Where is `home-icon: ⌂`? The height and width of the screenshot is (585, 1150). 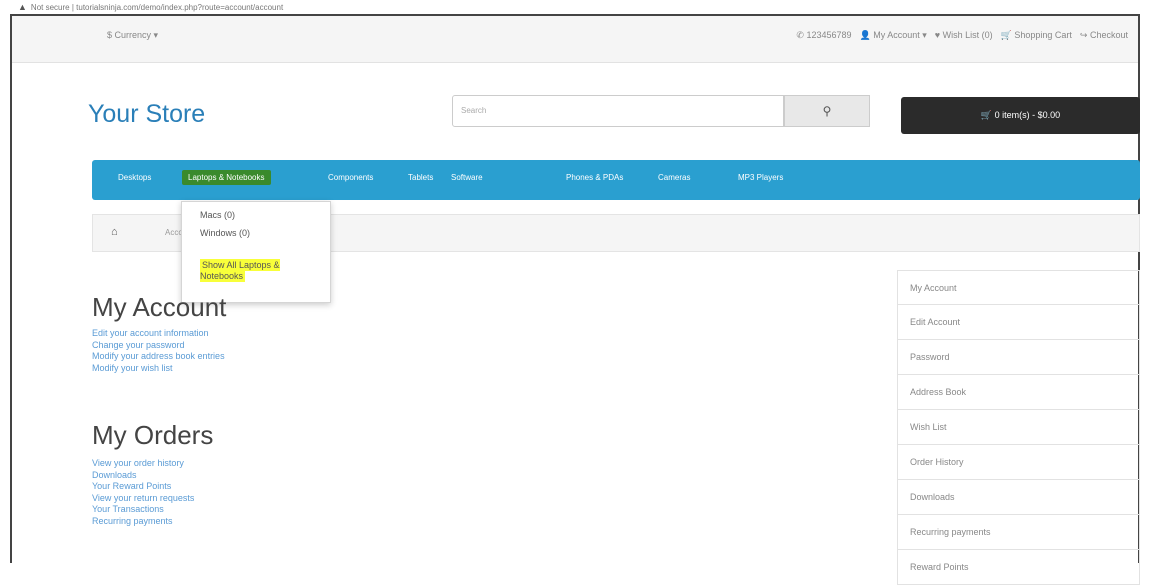
home-icon: ⌂ is located at coordinates (114, 232).